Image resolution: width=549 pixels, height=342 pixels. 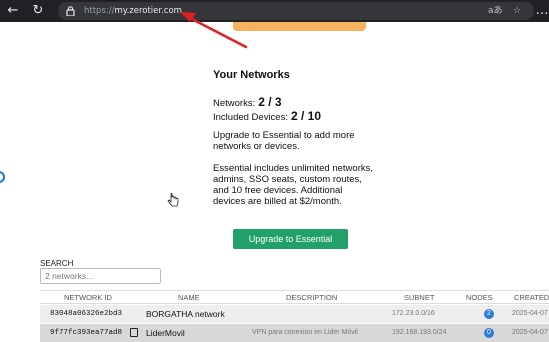 What do you see at coordinates (517, 11) in the screenshot?
I see `star-icon: ☆` at bounding box center [517, 11].